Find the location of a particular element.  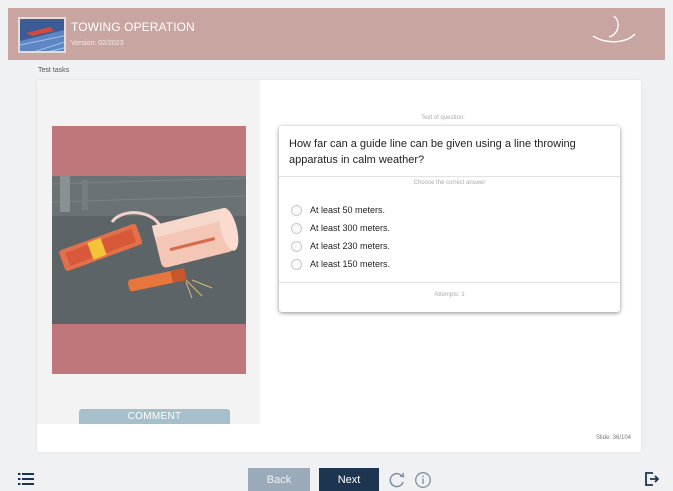

answer-option-4: At least 150 meters. is located at coordinates (340, 264).